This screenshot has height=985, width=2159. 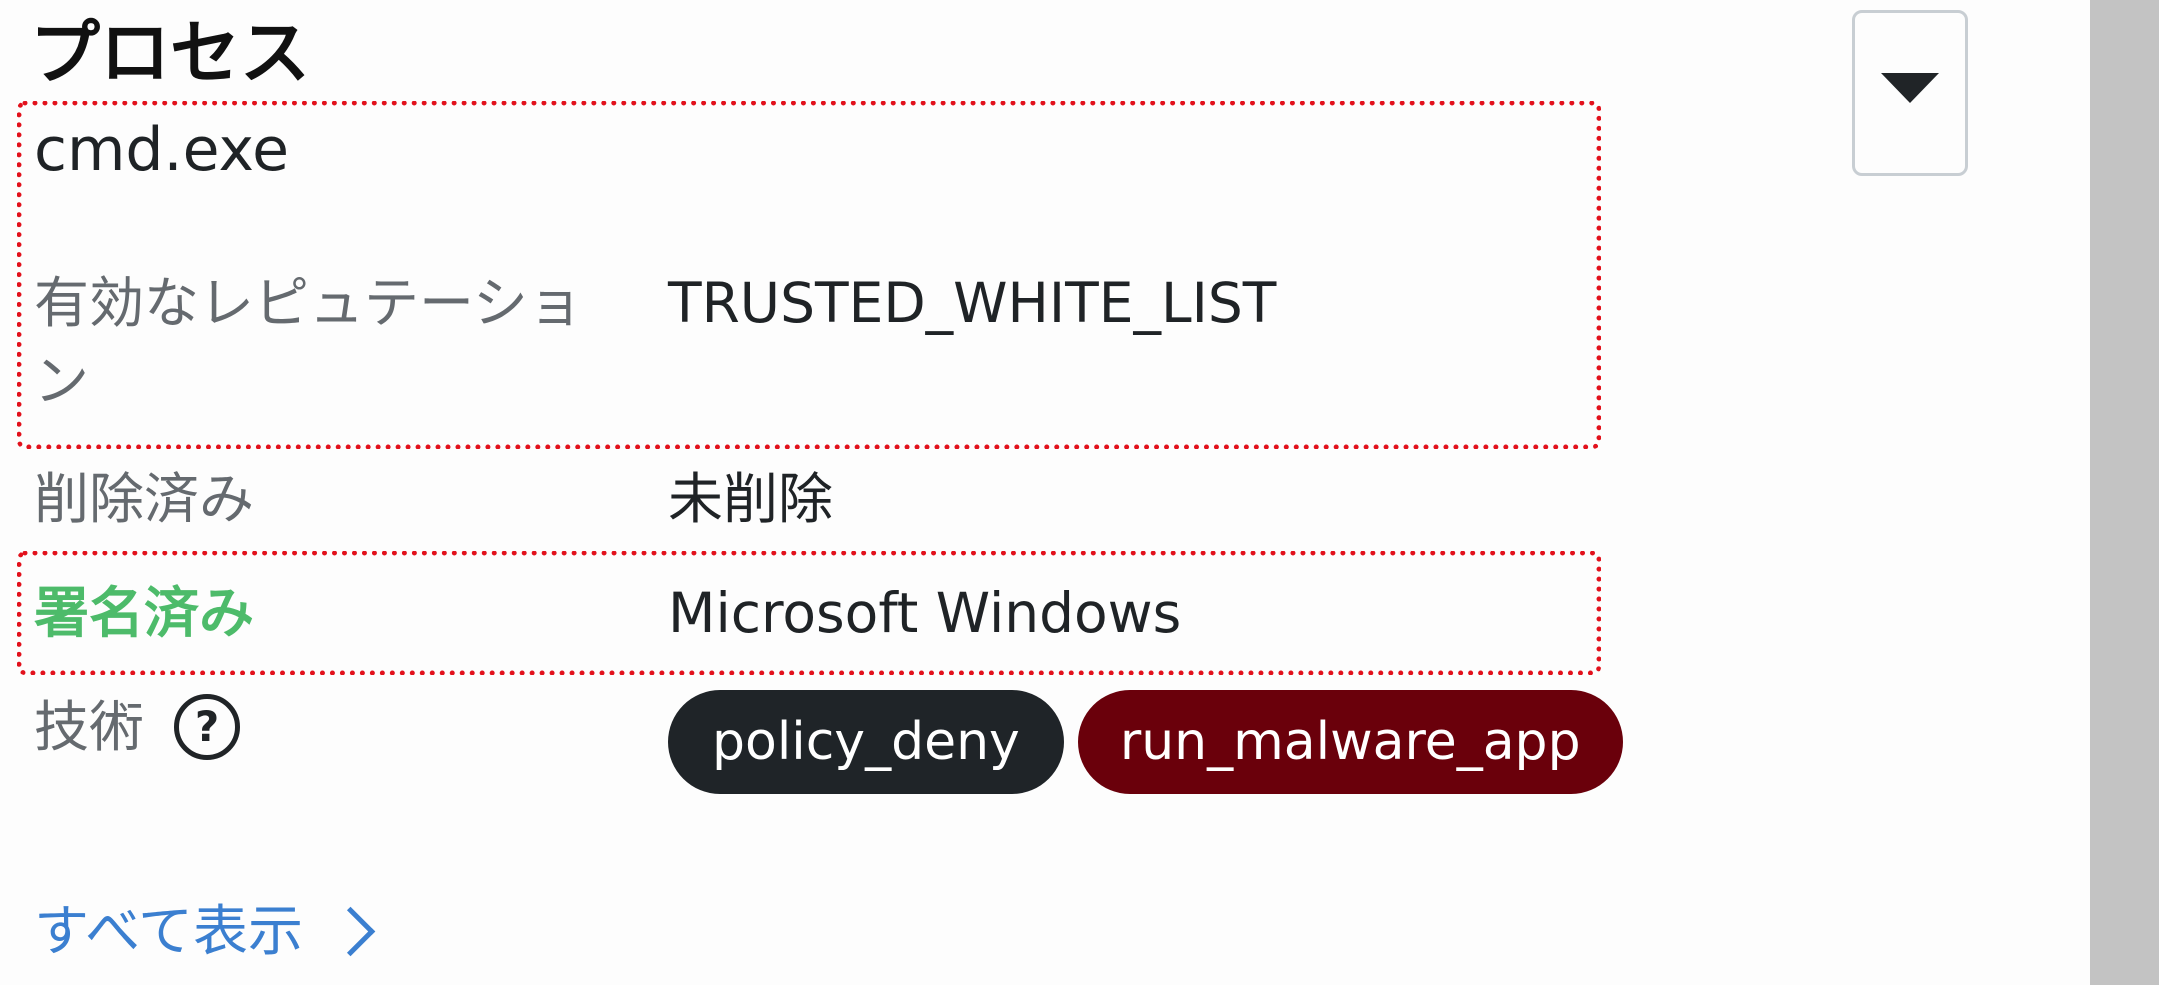 I want to click on technique-row-label: 技術 ?, so click(x=137, y=727).